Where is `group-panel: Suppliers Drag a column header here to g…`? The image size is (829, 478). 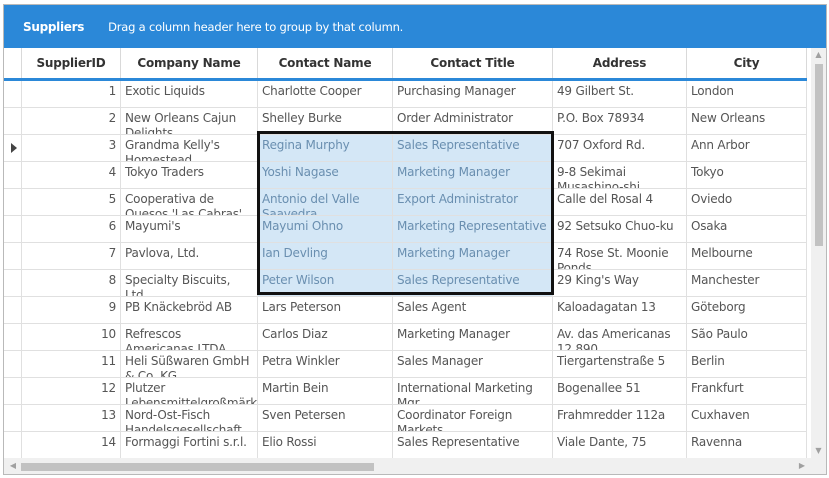 group-panel: Suppliers Drag a column header here to g… is located at coordinates (415, 26).